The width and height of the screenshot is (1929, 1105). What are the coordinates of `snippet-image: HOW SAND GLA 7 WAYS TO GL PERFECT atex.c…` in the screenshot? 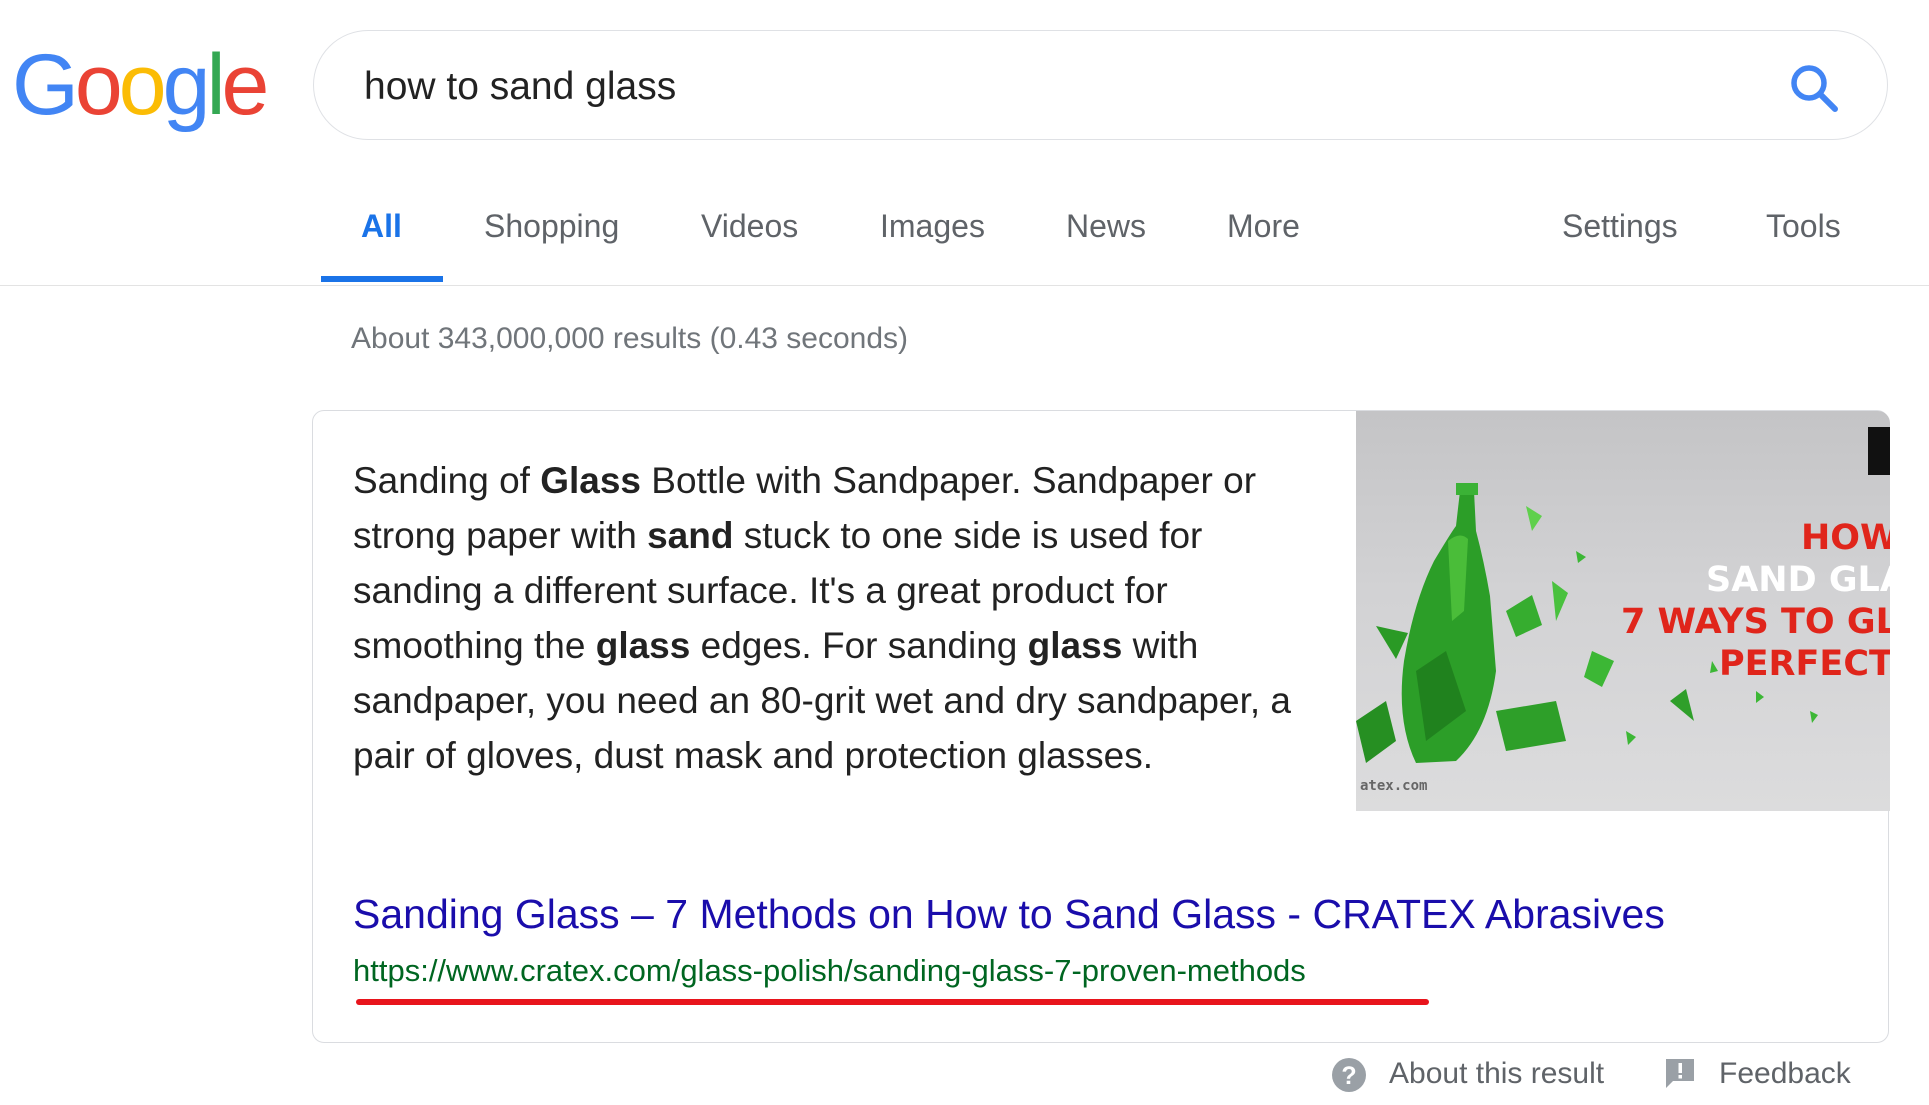 It's located at (1623, 611).